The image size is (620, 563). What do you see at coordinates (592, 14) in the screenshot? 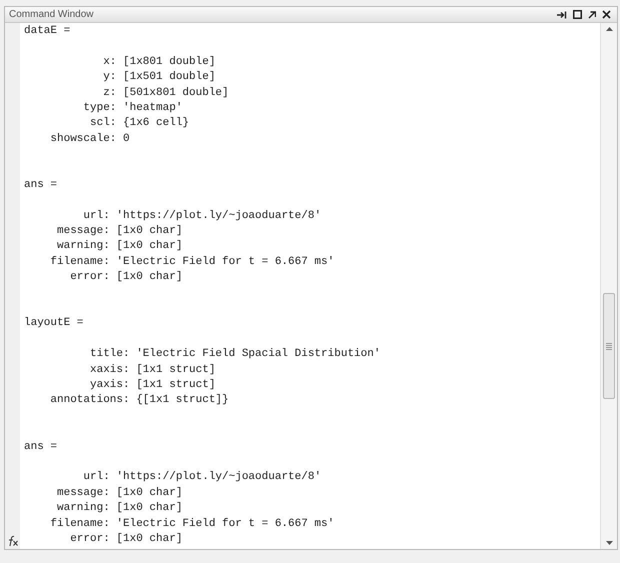
I see `undock-arrow-icon` at bounding box center [592, 14].